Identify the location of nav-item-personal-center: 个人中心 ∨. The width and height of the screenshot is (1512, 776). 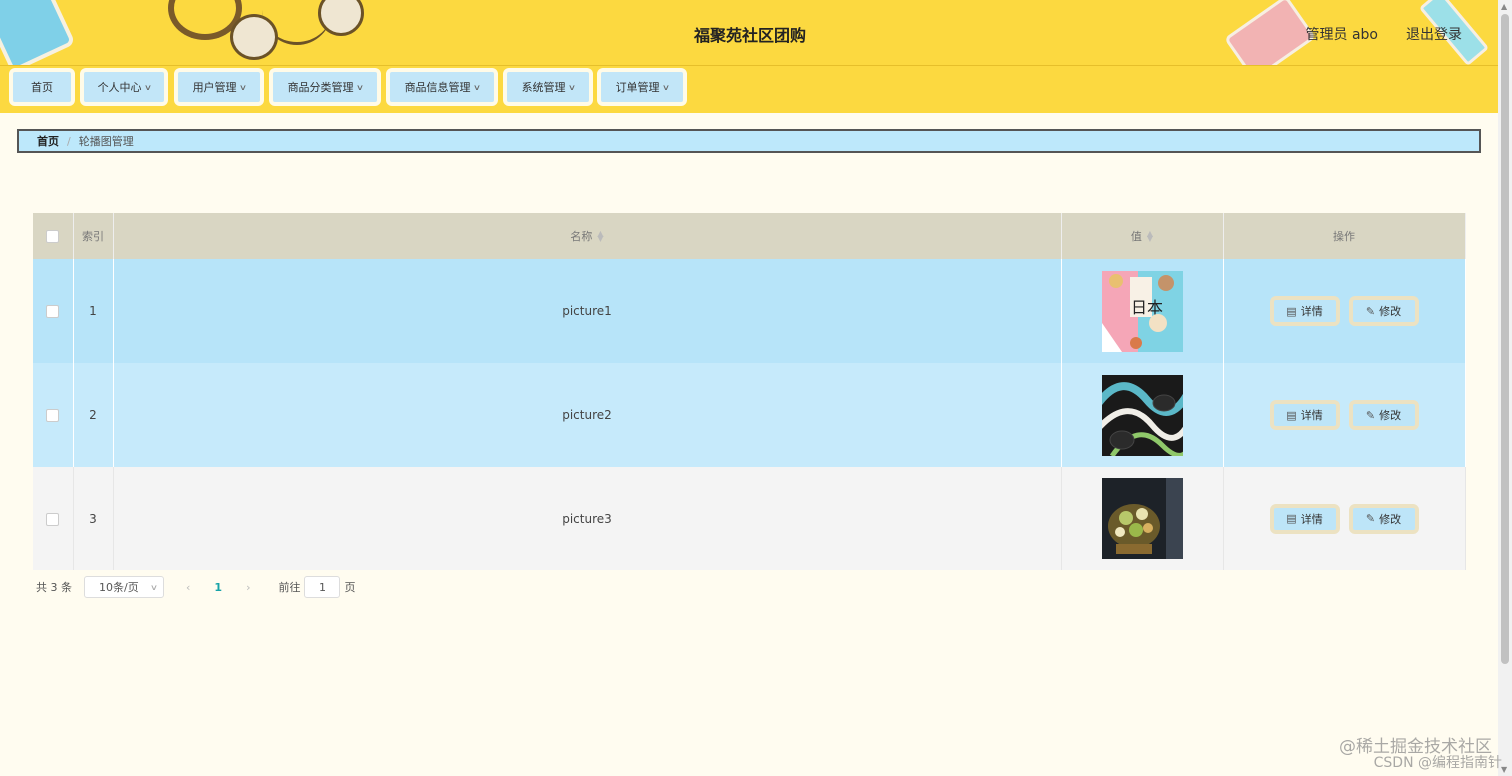
(124, 87).